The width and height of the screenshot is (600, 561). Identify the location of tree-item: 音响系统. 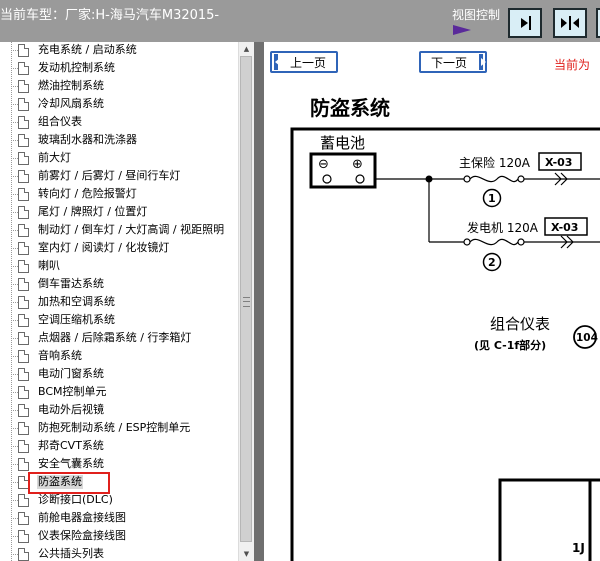
(47, 356).